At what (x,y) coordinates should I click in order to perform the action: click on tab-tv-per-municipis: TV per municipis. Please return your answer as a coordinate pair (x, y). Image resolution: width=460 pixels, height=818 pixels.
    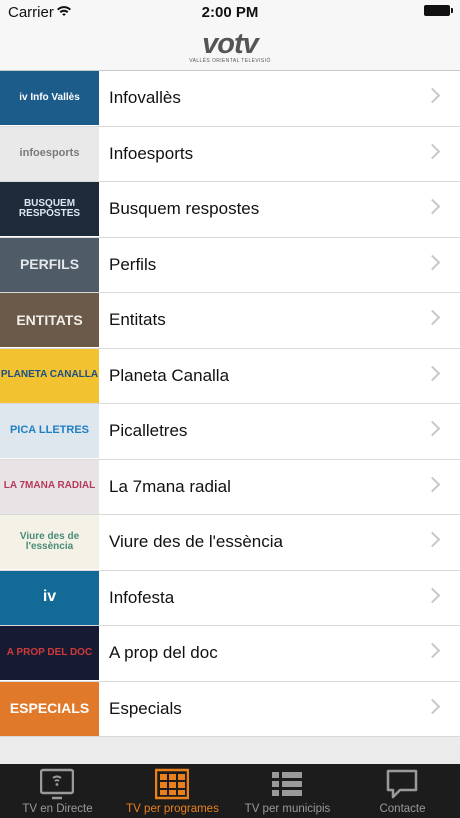
    Looking at the image, I should click on (287, 791).